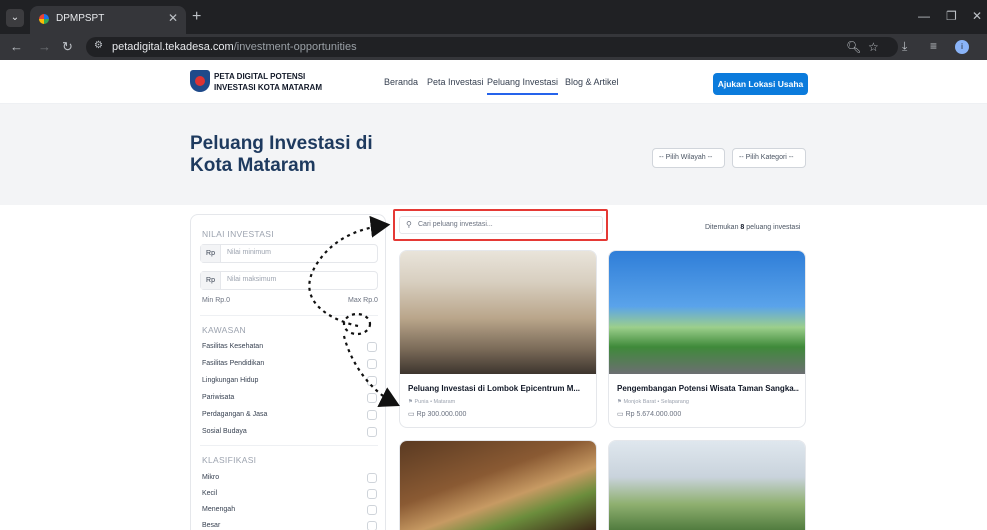 The height and width of the screenshot is (530, 987). I want to click on page-title: Peluang Investasi di Kota Mataram, so click(281, 154).